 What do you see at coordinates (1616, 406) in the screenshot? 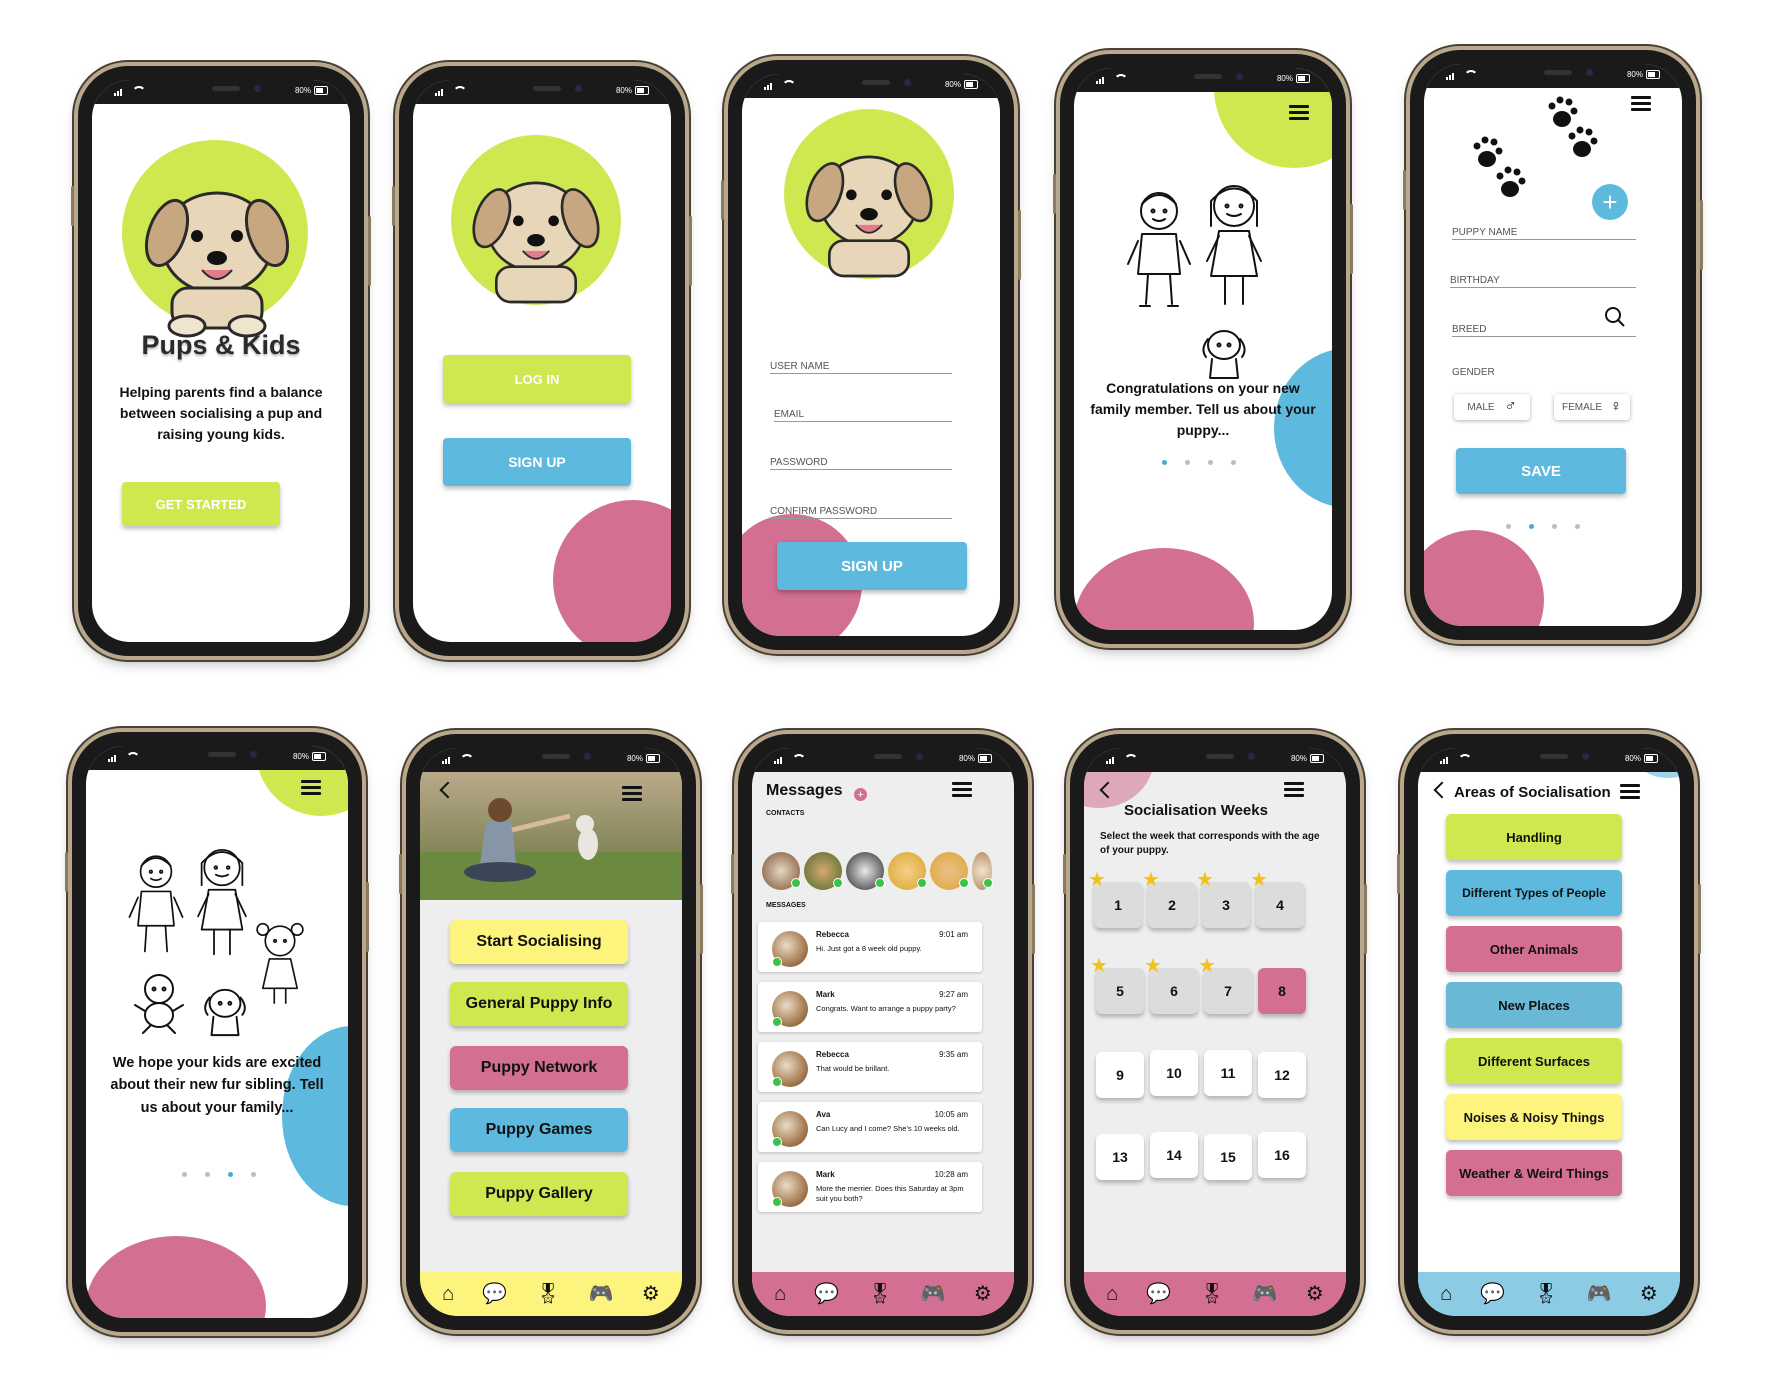
I see `female-symbol-icon: ♀` at bounding box center [1616, 406].